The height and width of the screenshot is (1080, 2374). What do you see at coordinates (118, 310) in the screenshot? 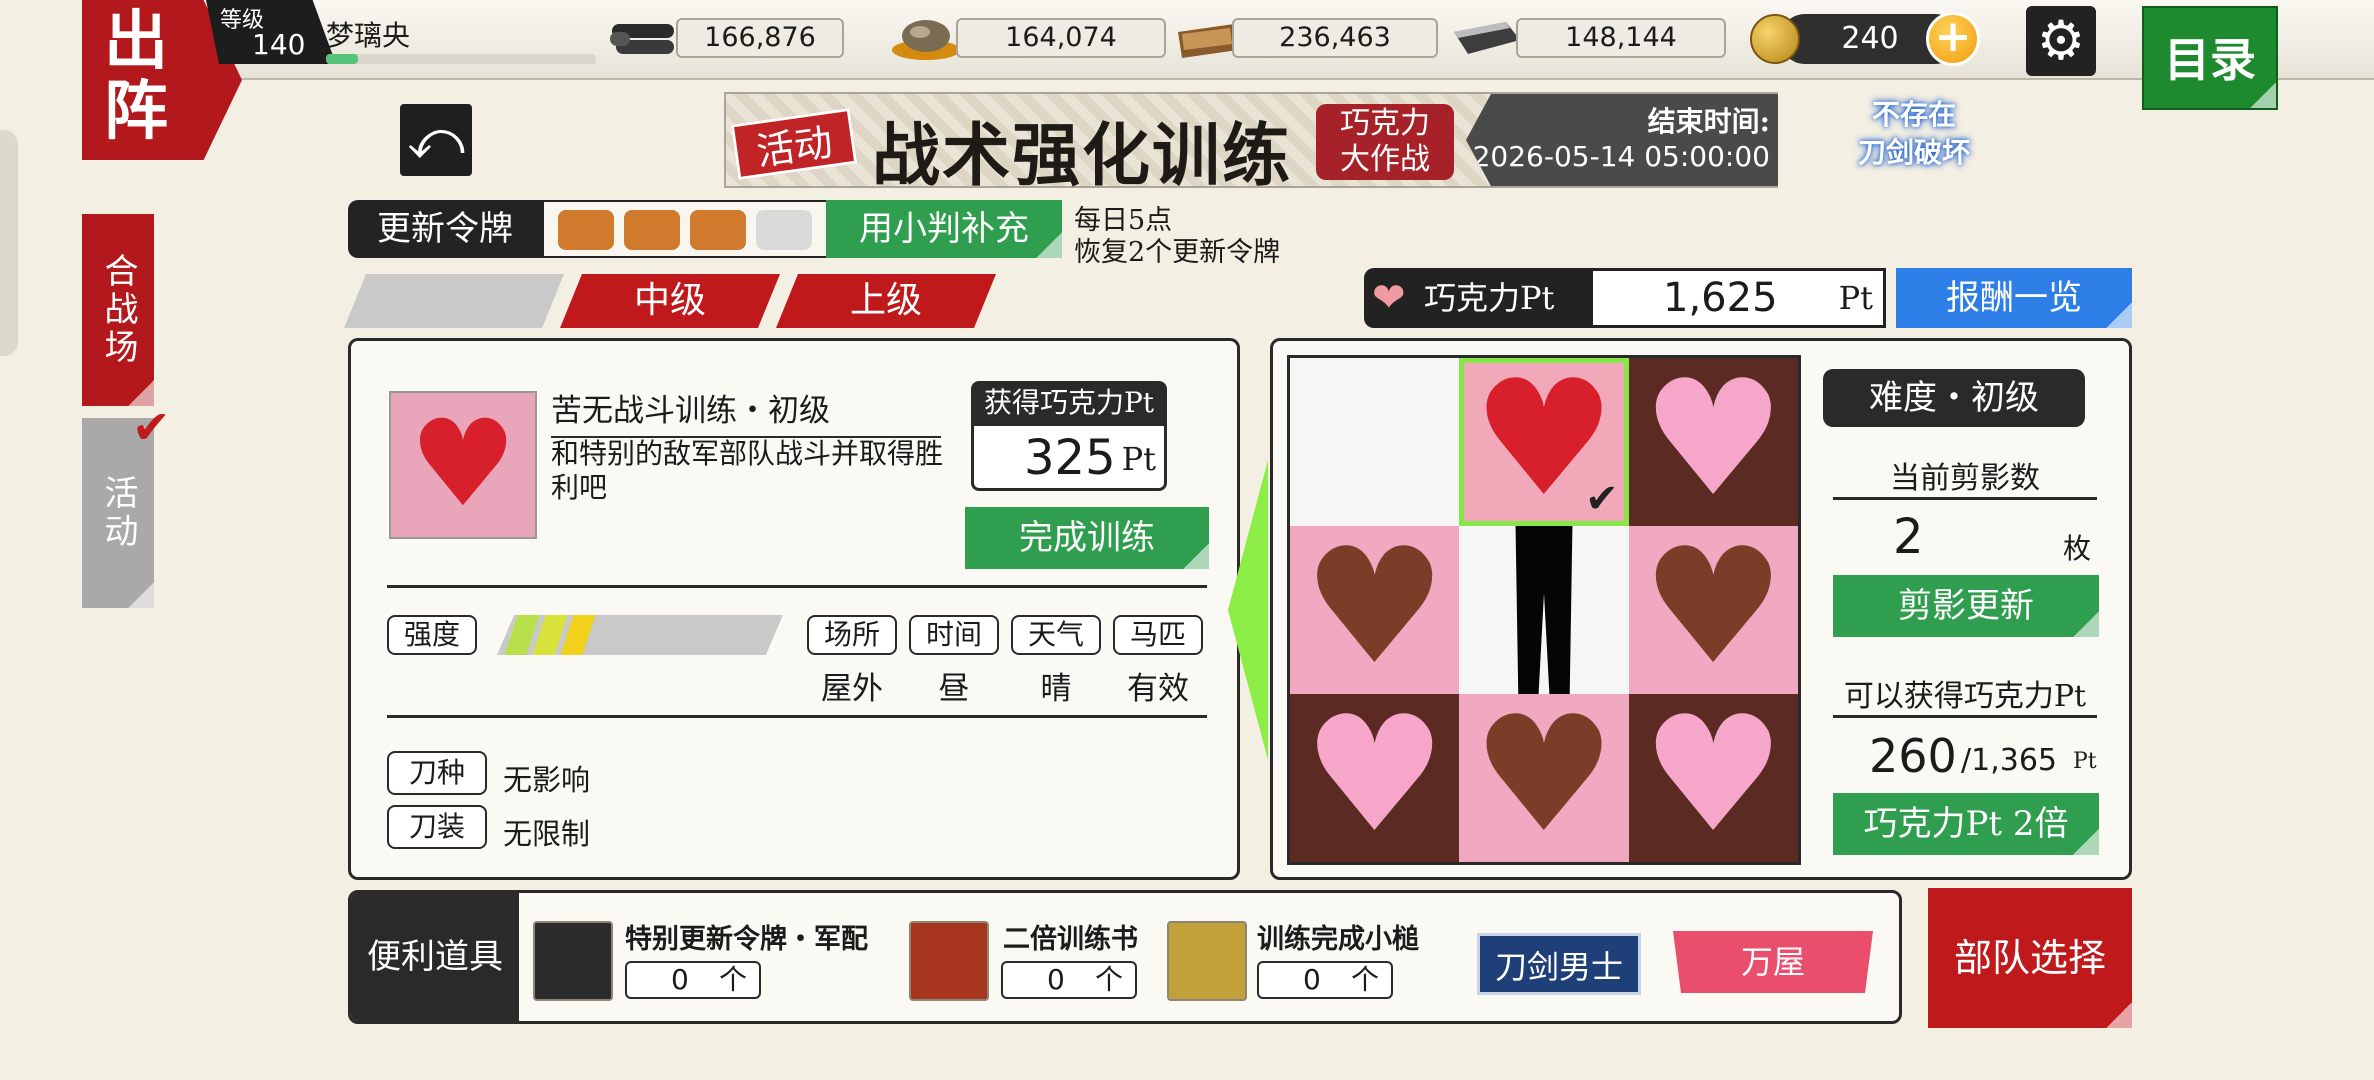
I see `tab-battlefield: 合战场` at bounding box center [118, 310].